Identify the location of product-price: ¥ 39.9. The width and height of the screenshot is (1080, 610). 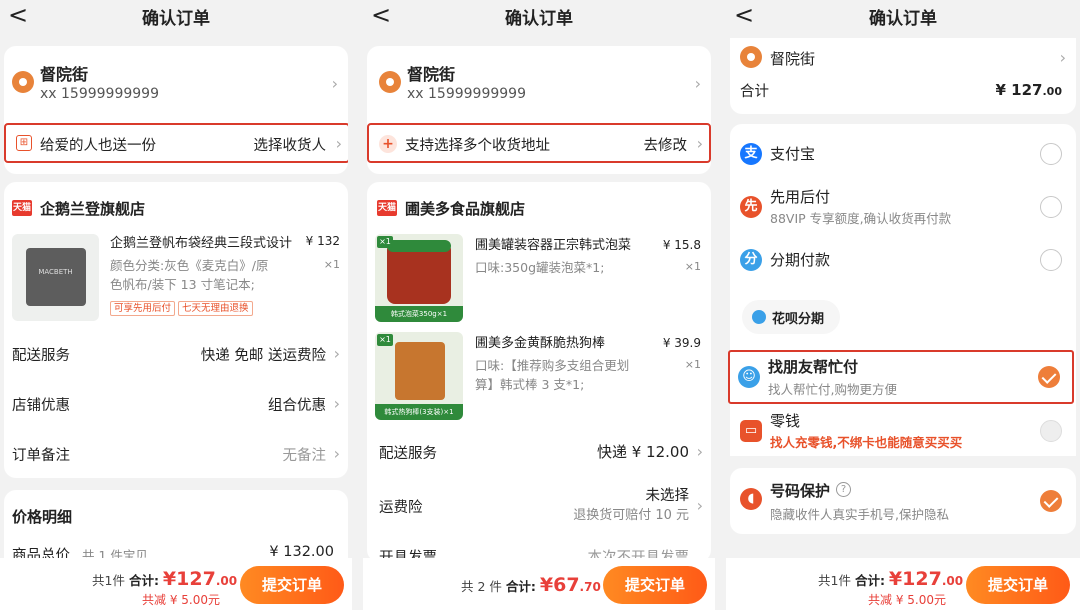
(681, 343).